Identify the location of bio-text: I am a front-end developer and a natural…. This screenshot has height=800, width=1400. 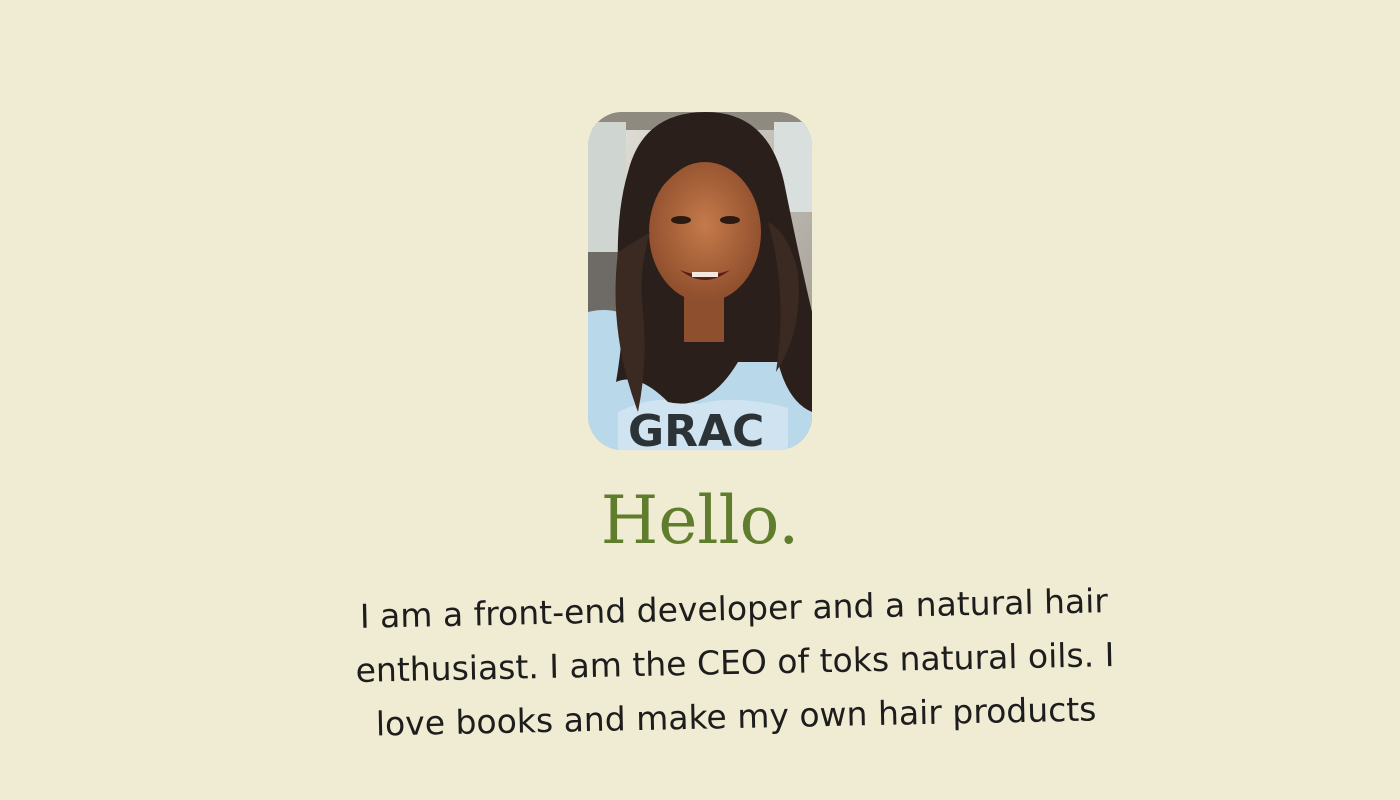
(735, 662).